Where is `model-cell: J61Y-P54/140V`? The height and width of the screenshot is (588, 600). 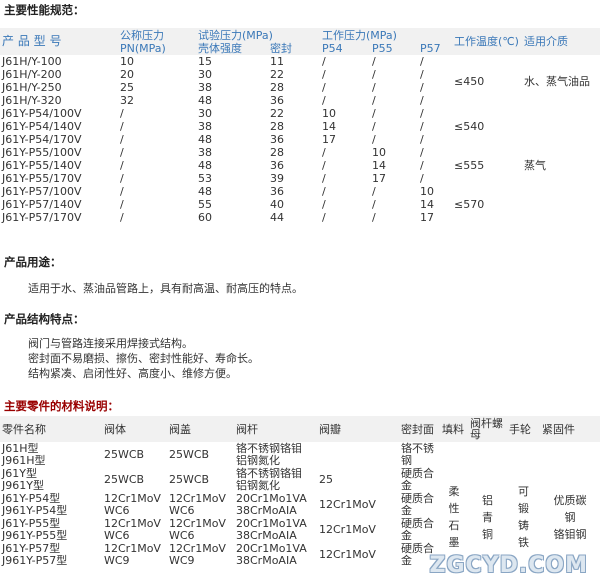 model-cell: J61Y-P54/140V is located at coordinates (42, 126).